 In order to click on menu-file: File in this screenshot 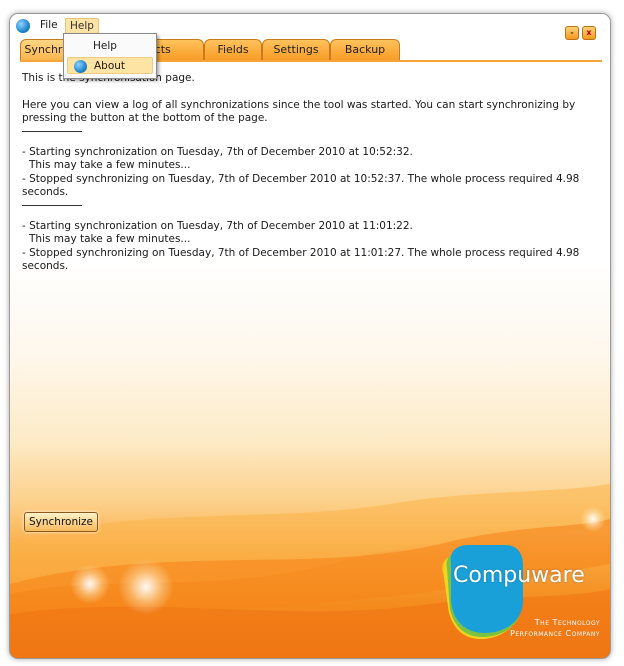, I will do `click(49, 25)`.